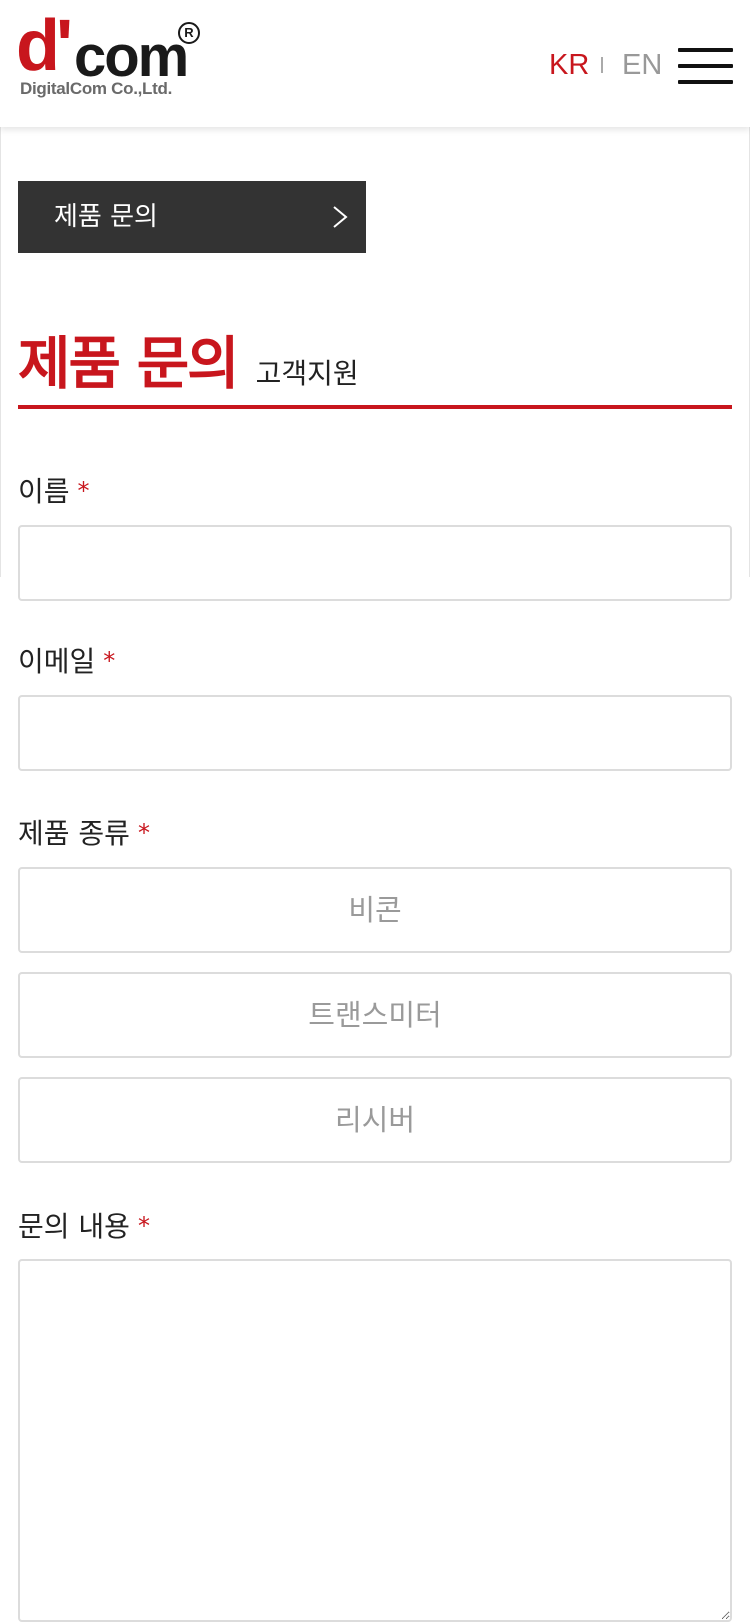  Describe the element at coordinates (0, 352) in the screenshot. I see `content-border-left` at that location.